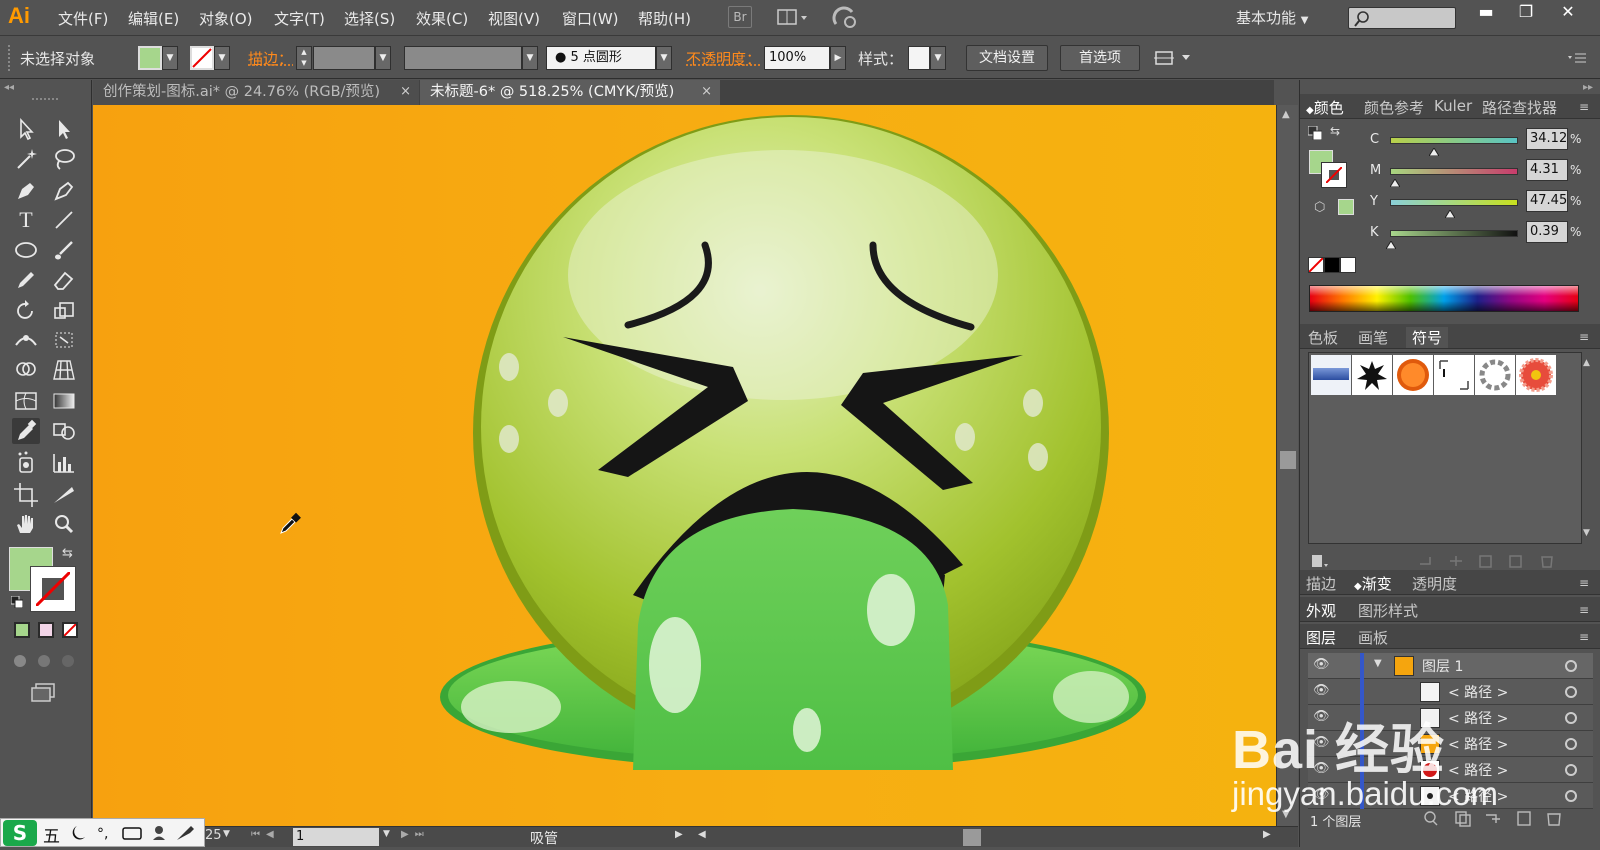 This screenshot has height=850, width=1600. I want to click on layer-expand-icon: ▼, so click(1378, 663).